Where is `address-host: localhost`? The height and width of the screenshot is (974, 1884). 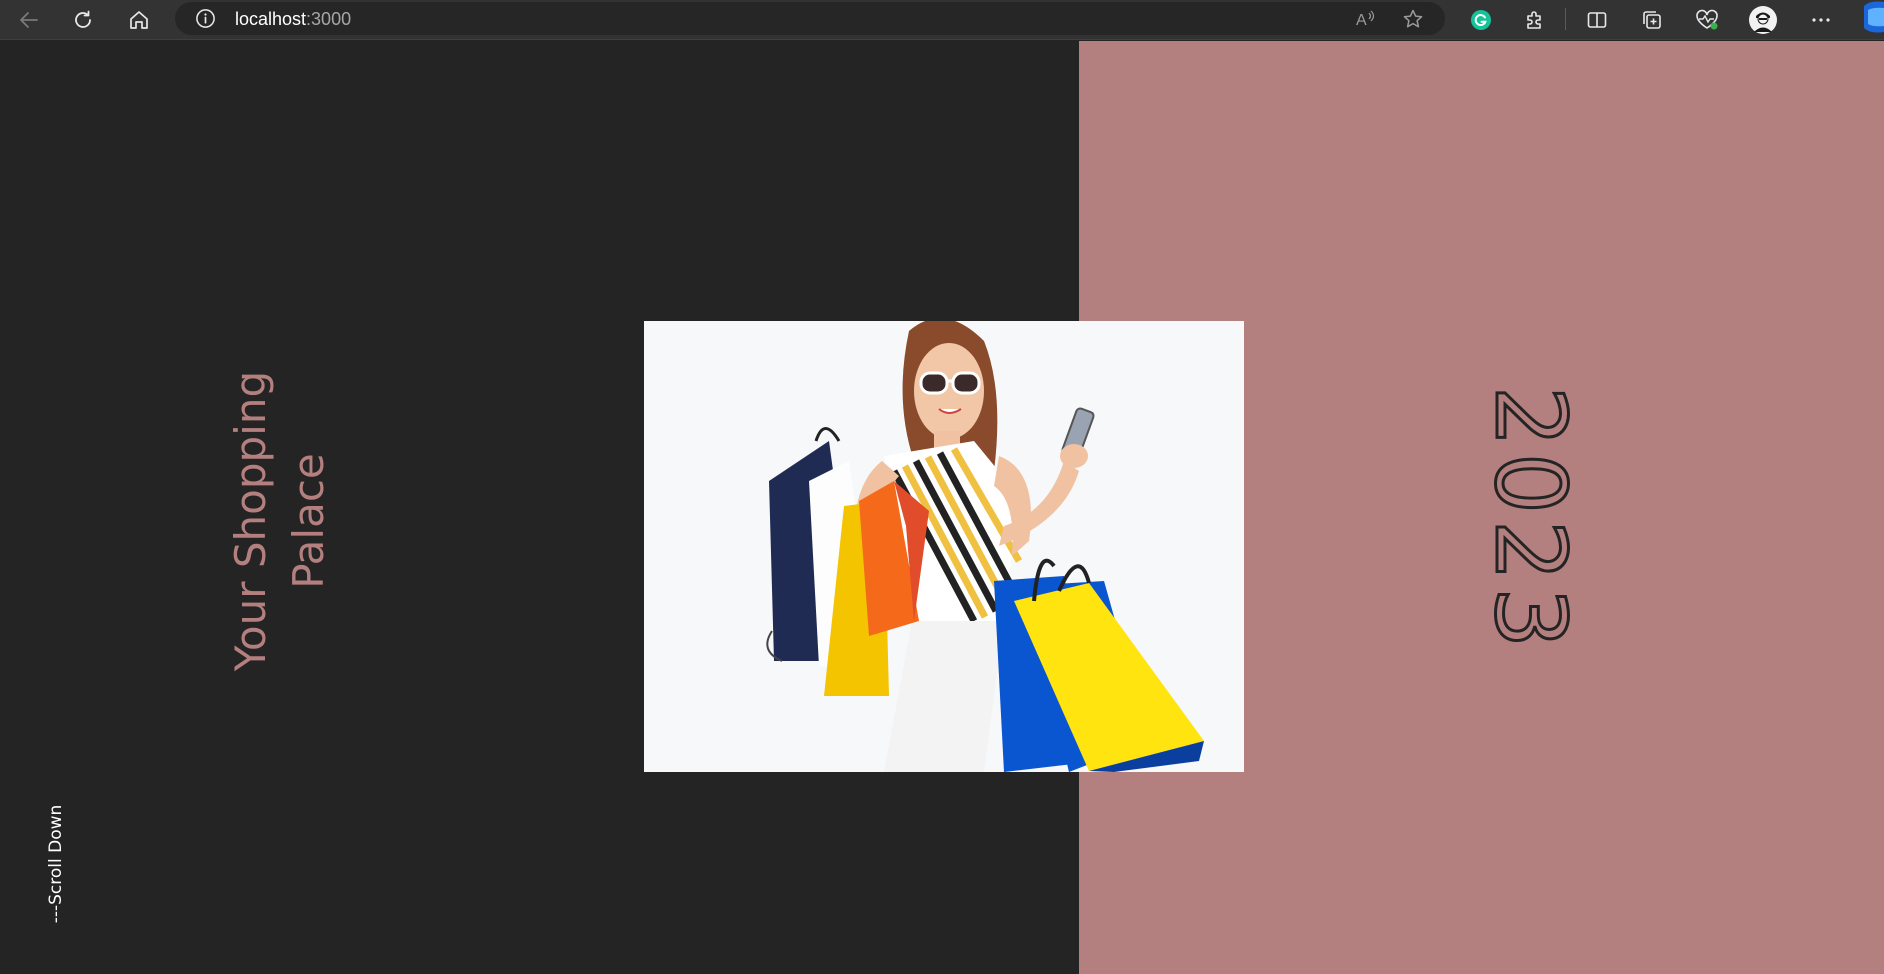 address-host: localhost is located at coordinates (271, 19).